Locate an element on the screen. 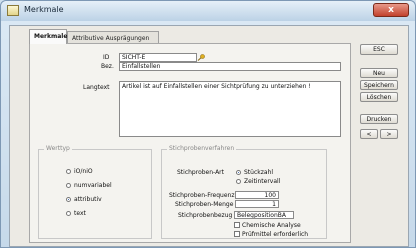 The width and height of the screenshot is (416, 248). id-field: SICHT-E is located at coordinates (158, 57).